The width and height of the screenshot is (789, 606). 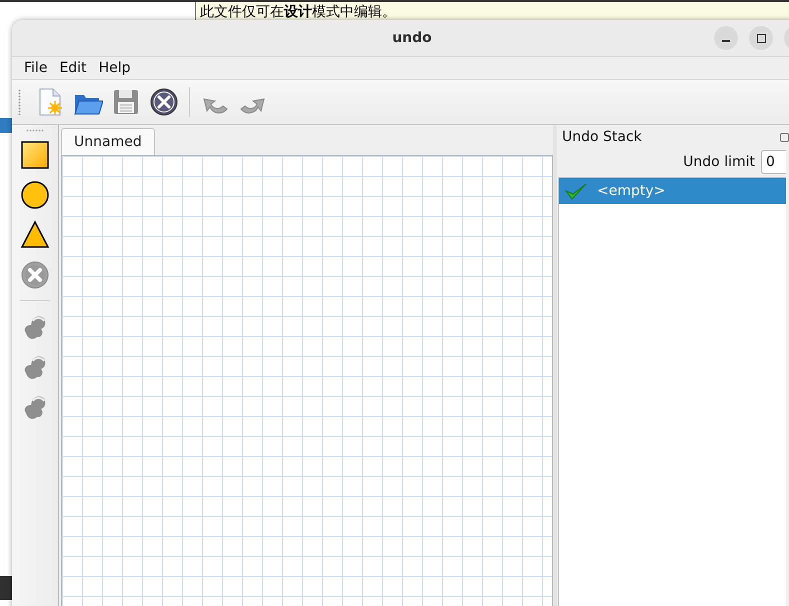 What do you see at coordinates (719, 162) in the screenshot?
I see `undo-limit-label: Undo limit` at bounding box center [719, 162].